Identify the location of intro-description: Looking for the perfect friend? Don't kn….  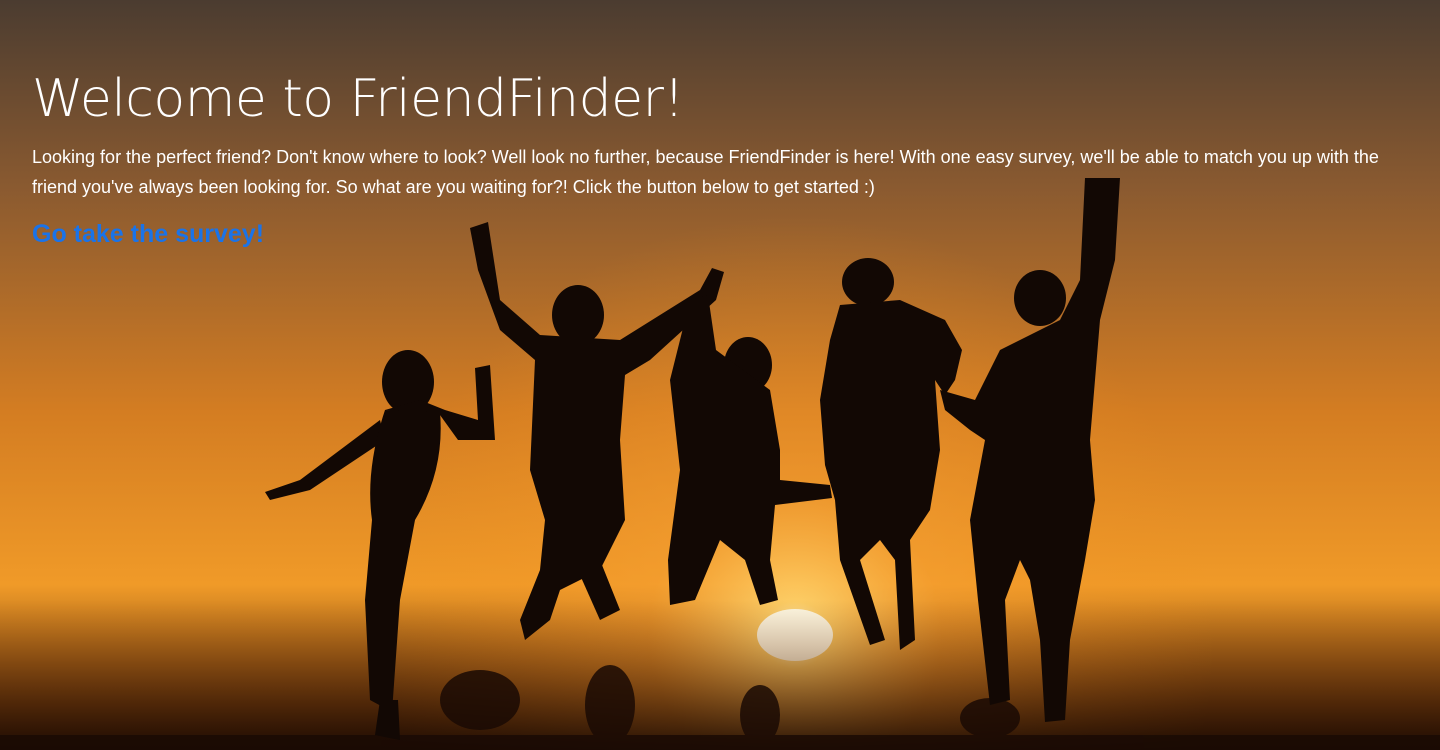
(705, 172).